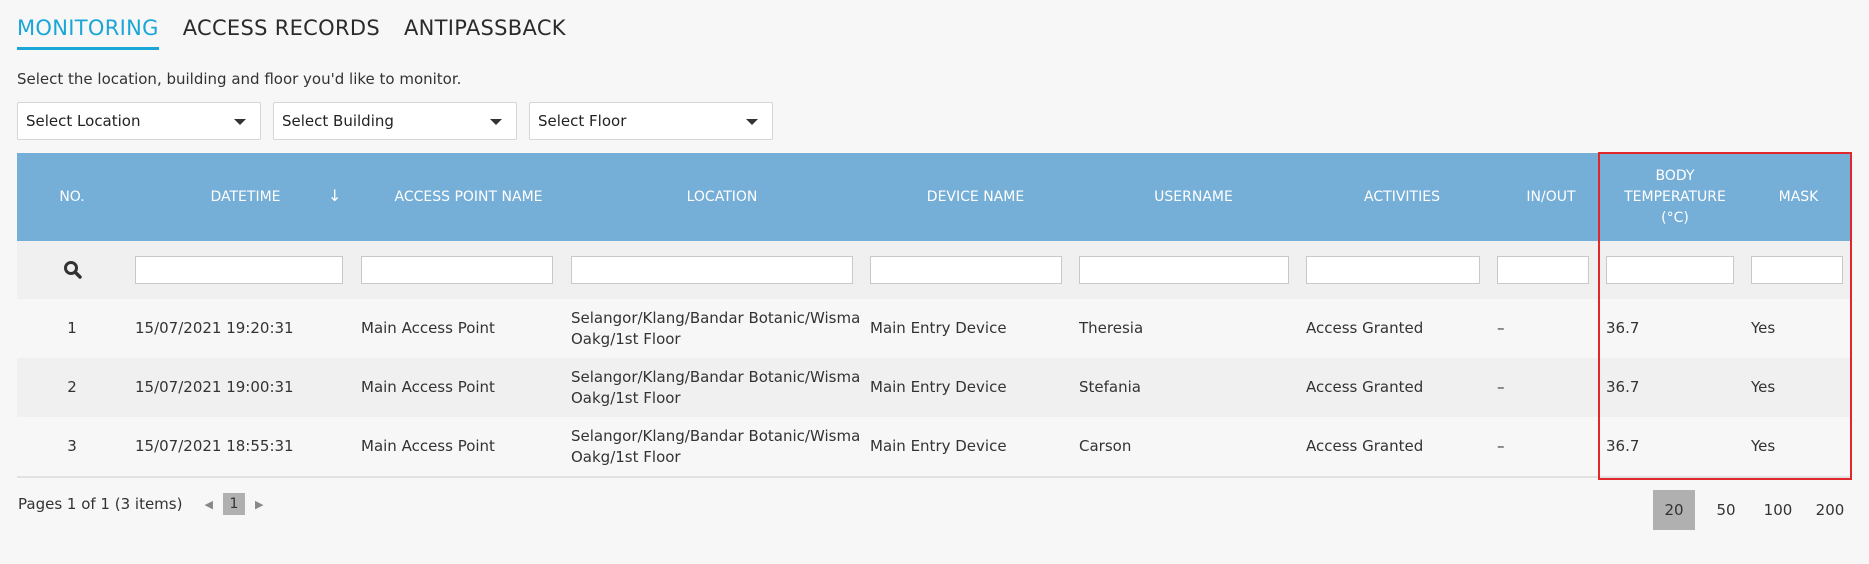 Image resolution: width=1869 pixels, height=564 pixels. I want to click on location-select: Select Location, so click(139, 121).